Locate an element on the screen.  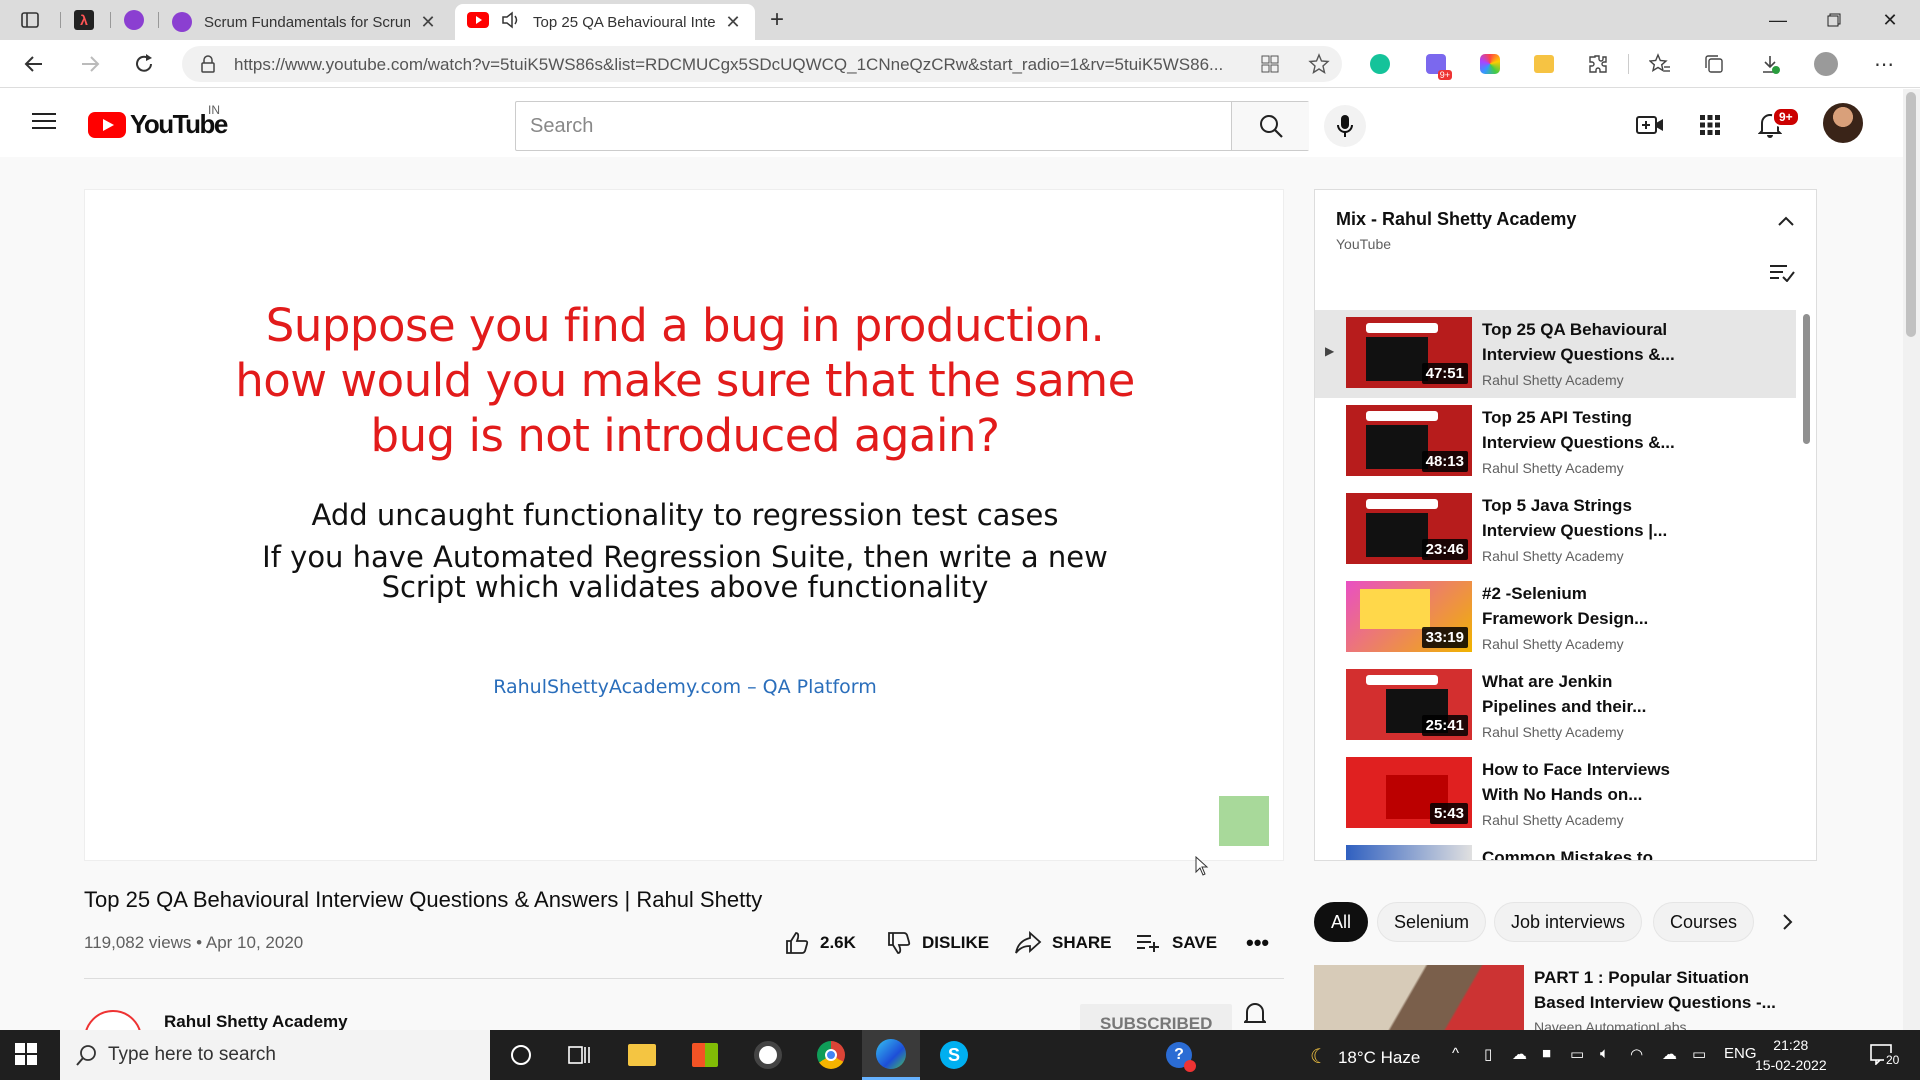
extension-badge-icon: 9+ is located at coordinates (1438, 66).